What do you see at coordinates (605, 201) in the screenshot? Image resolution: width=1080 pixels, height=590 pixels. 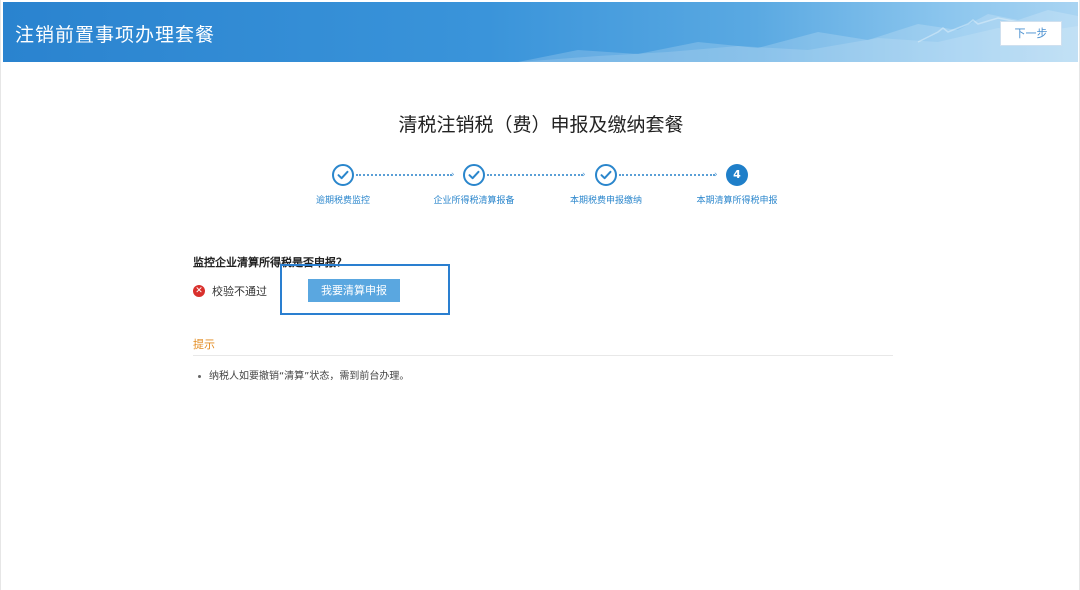 I see `step-label: 本期税费申报缴纳` at bounding box center [605, 201].